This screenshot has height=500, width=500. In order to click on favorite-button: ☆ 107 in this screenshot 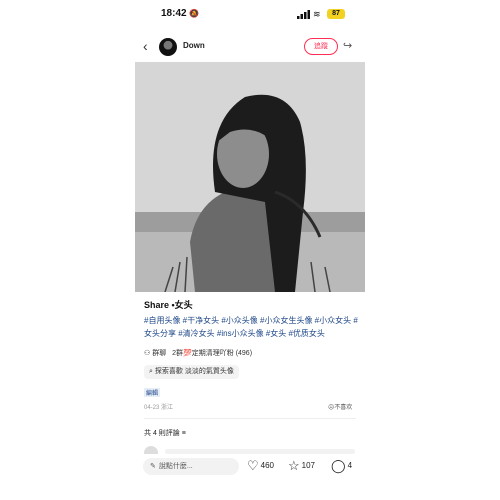, I will do `click(301, 466)`.